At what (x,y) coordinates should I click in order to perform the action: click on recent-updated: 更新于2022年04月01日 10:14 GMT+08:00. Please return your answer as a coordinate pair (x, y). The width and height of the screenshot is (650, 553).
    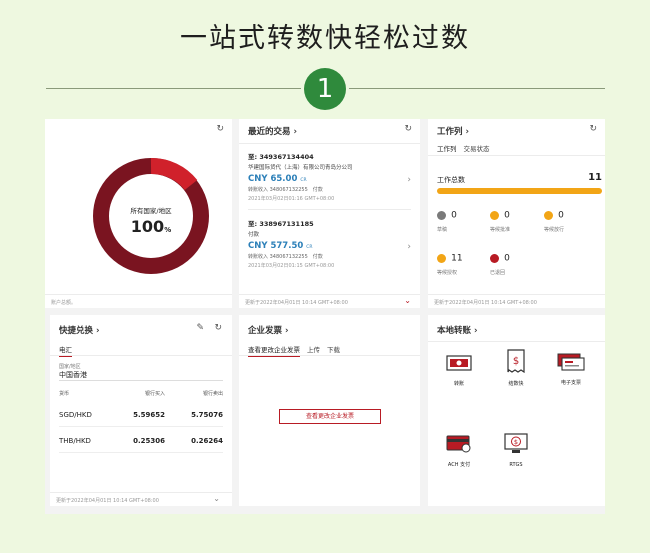
    Looking at the image, I should click on (296, 303).